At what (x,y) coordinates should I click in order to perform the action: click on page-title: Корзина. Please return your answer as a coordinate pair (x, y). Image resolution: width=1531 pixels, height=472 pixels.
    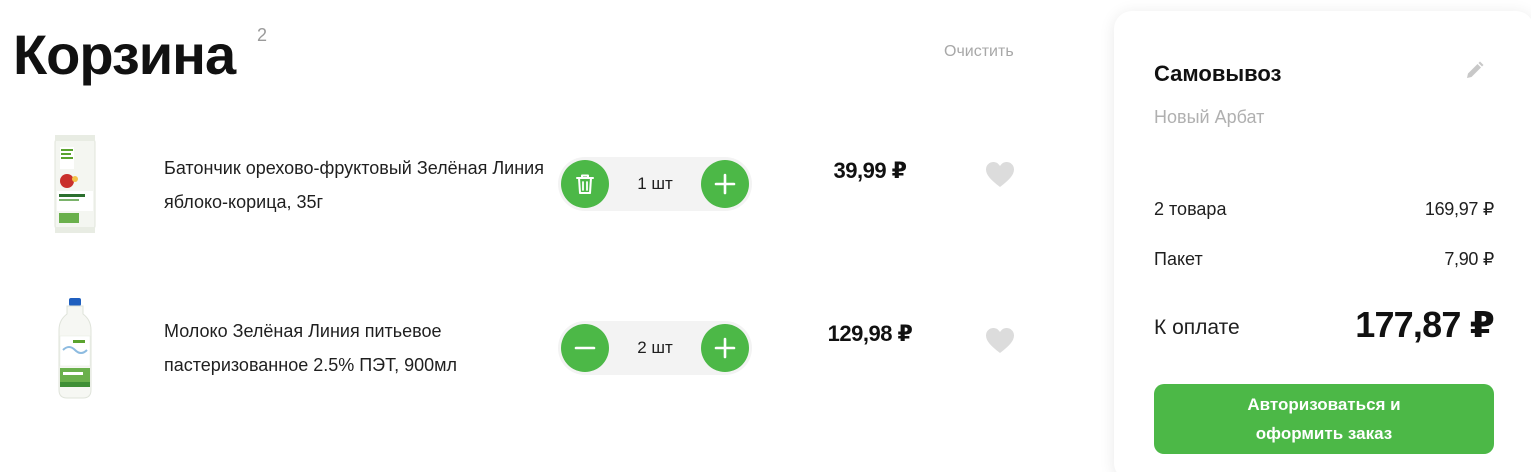
    Looking at the image, I should click on (124, 54).